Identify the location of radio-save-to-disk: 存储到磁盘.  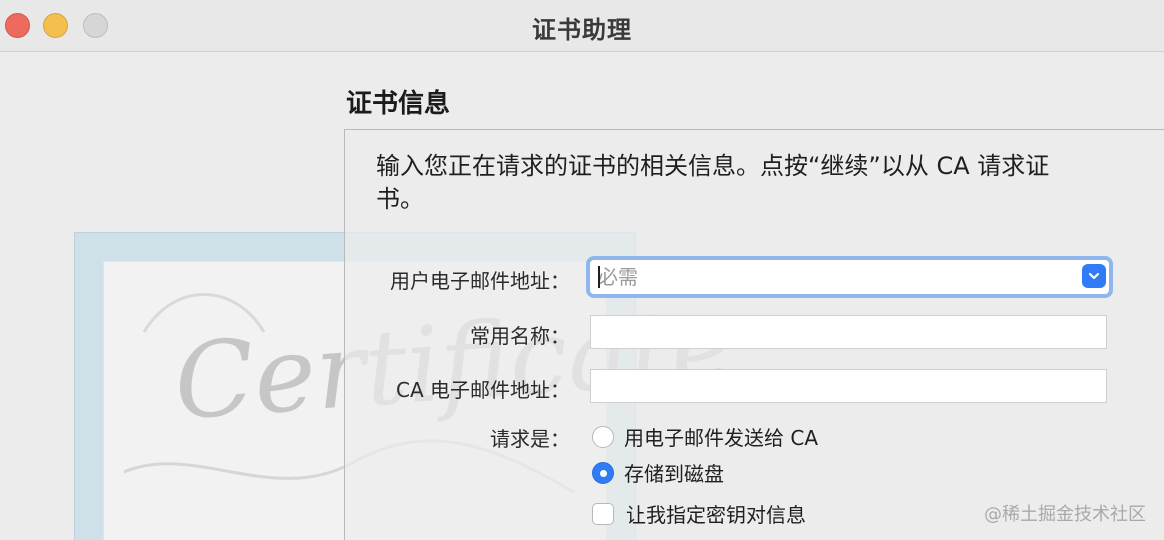
(658, 472).